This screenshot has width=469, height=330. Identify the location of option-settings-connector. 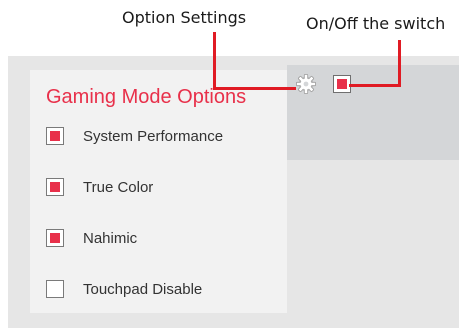
(214, 61).